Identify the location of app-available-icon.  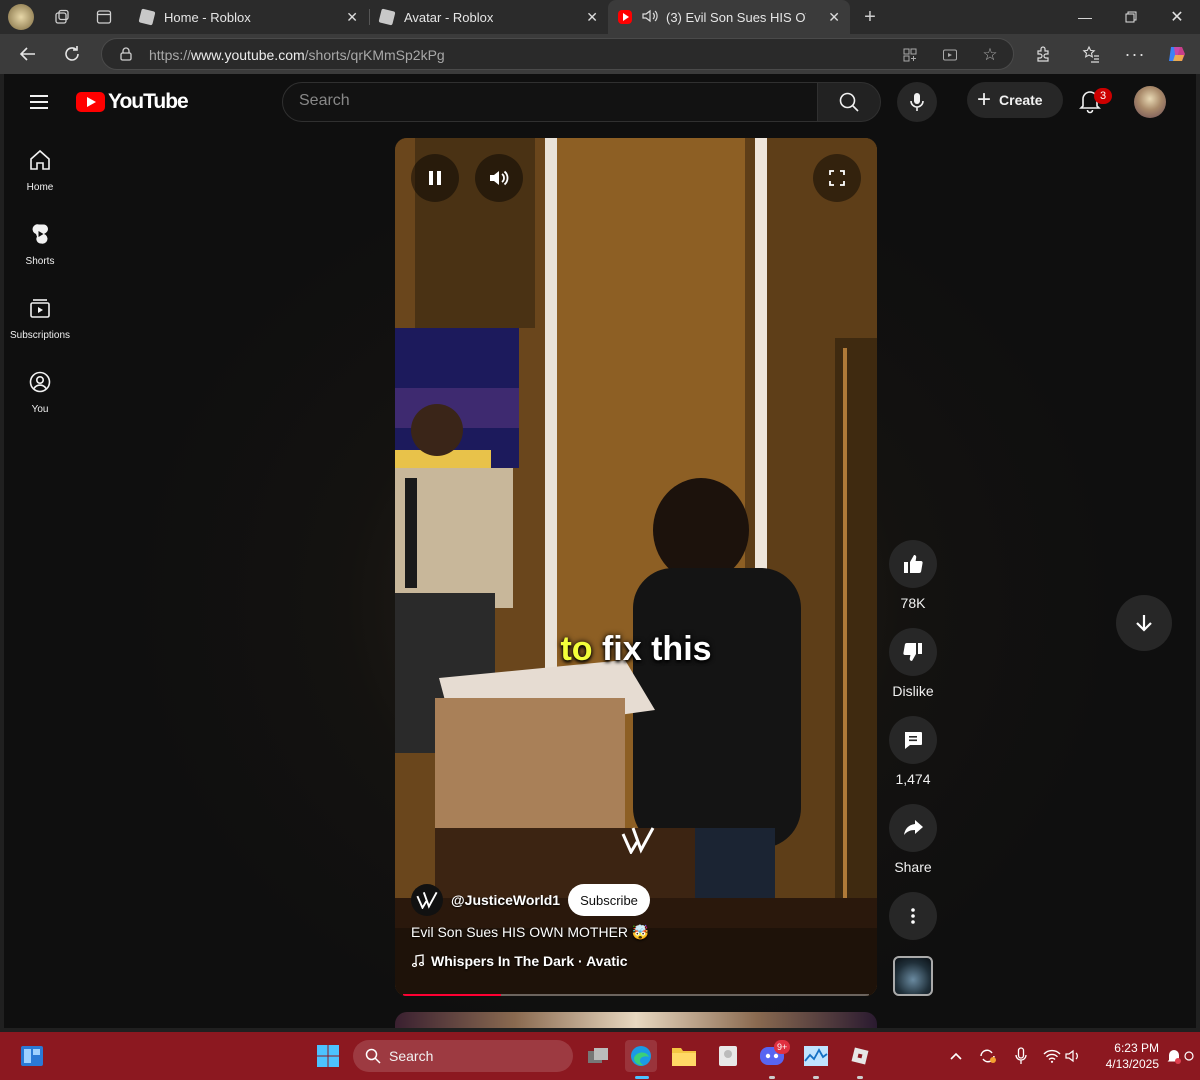
(910, 55).